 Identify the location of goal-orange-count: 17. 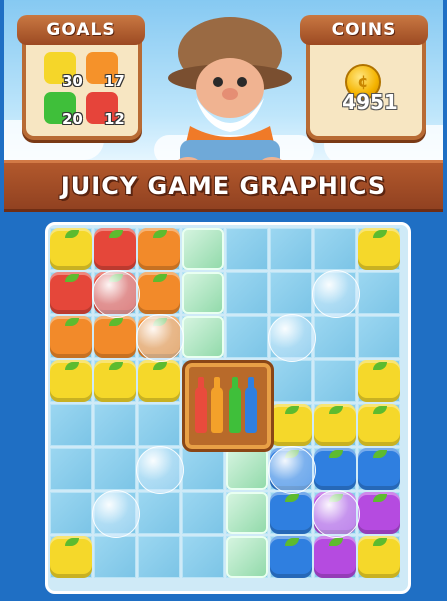
(114, 81).